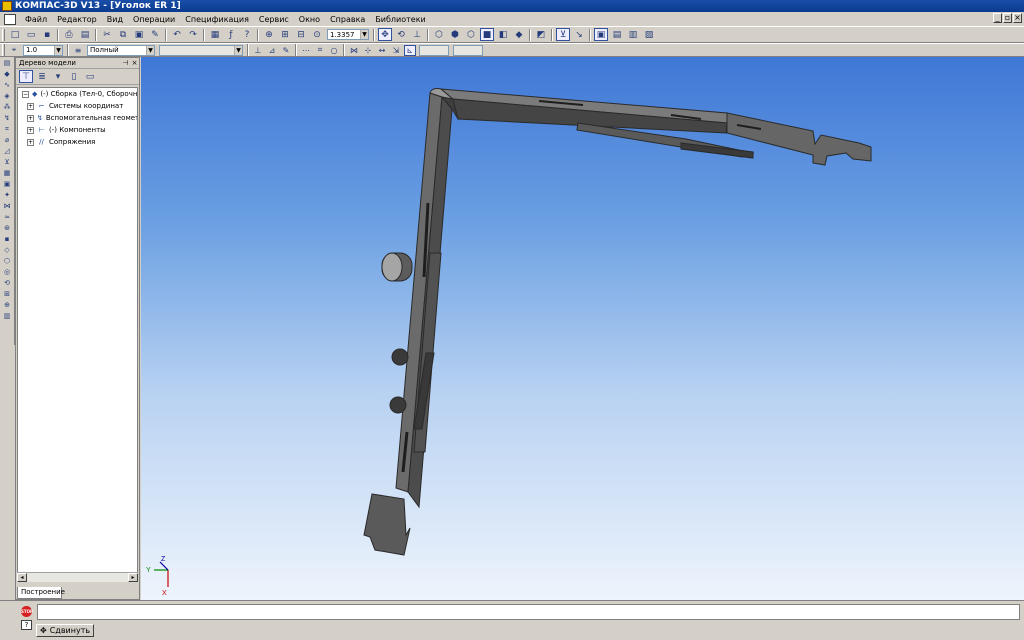  Describe the element at coordinates (334, 50) in the screenshot. I see `round-icon: ○` at that location.